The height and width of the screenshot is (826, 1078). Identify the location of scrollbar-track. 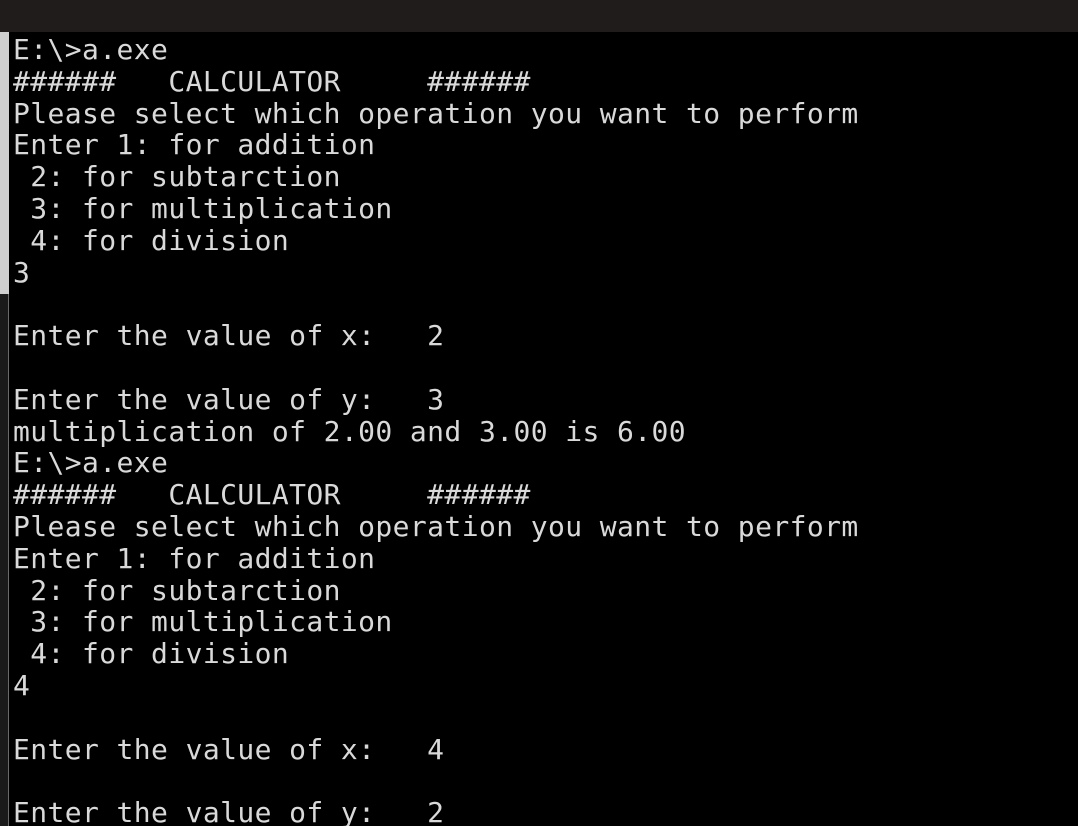
(4, 560).